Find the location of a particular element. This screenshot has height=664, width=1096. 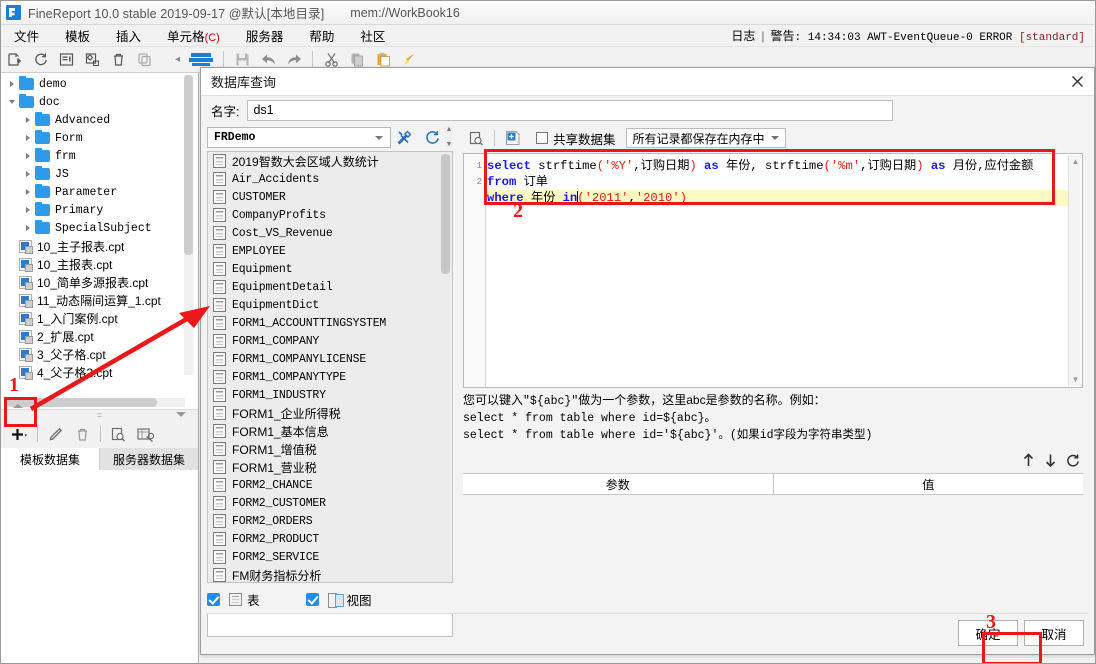

filter-view-checkbox is located at coordinates (312, 599).